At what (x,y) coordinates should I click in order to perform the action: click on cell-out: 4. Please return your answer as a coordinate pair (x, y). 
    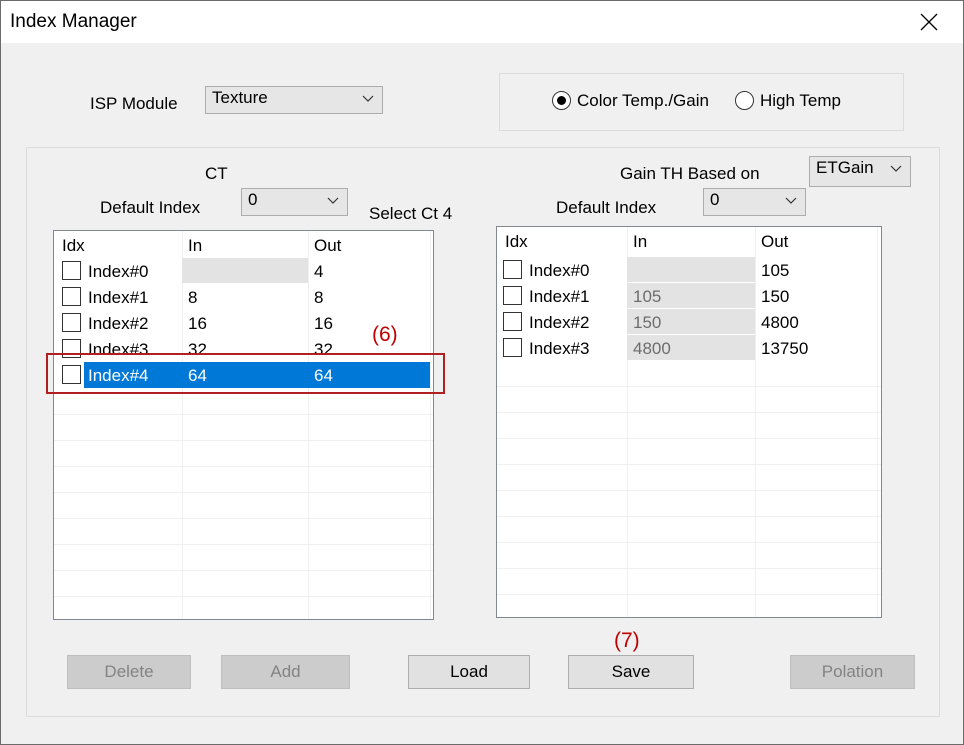
    Looking at the image, I should click on (319, 271).